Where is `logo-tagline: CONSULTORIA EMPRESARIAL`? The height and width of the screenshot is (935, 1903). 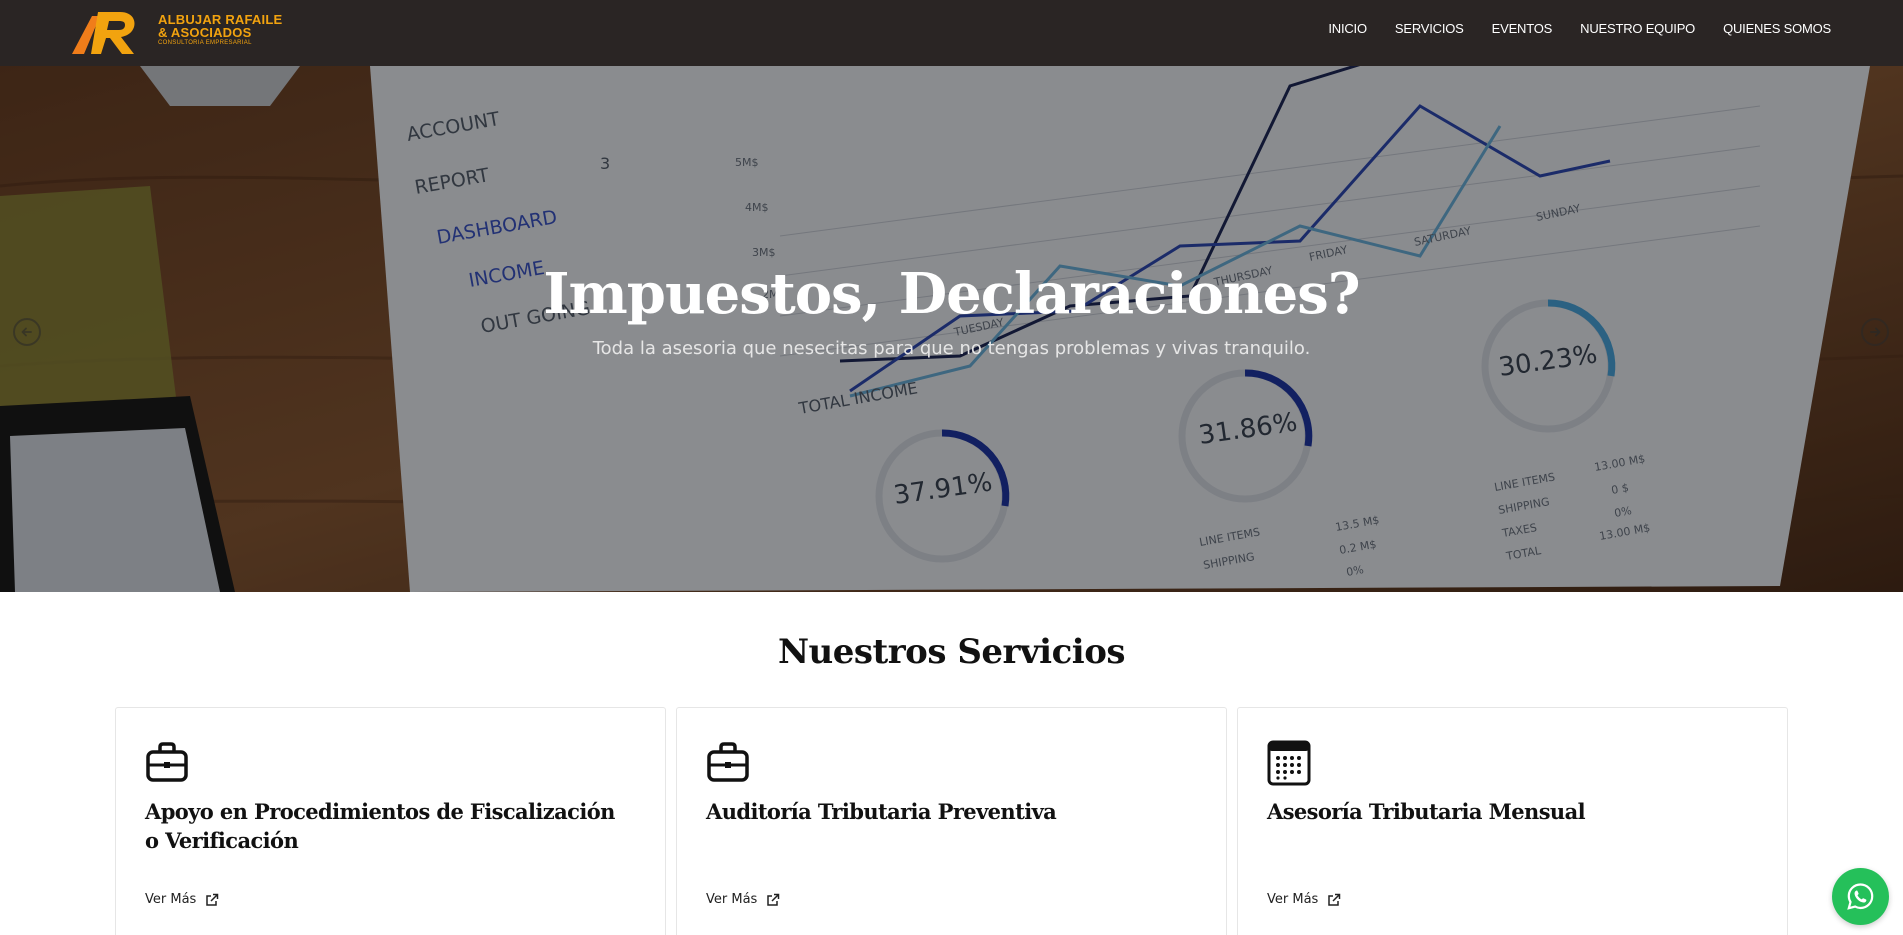
logo-tagline: CONSULTORIA EMPRESARIAL is located at coordinates (205, 43).